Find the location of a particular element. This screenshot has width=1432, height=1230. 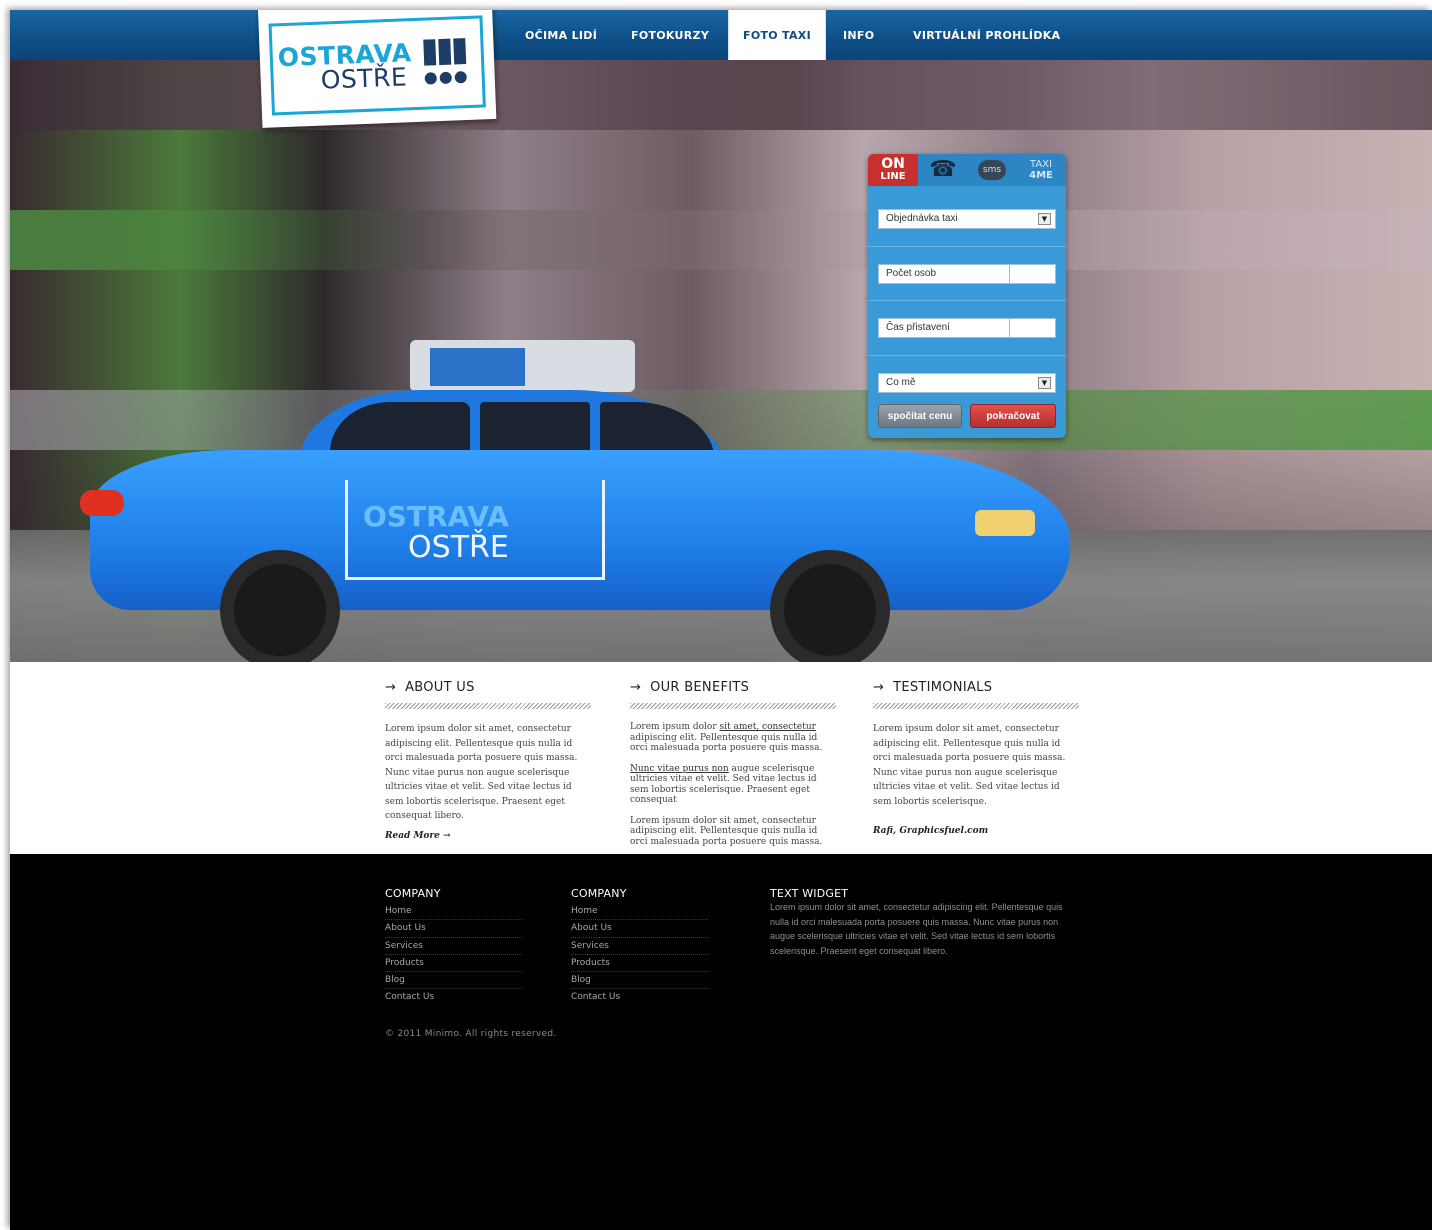

logo-exclamation-bars is located at coordinates (447, 52).